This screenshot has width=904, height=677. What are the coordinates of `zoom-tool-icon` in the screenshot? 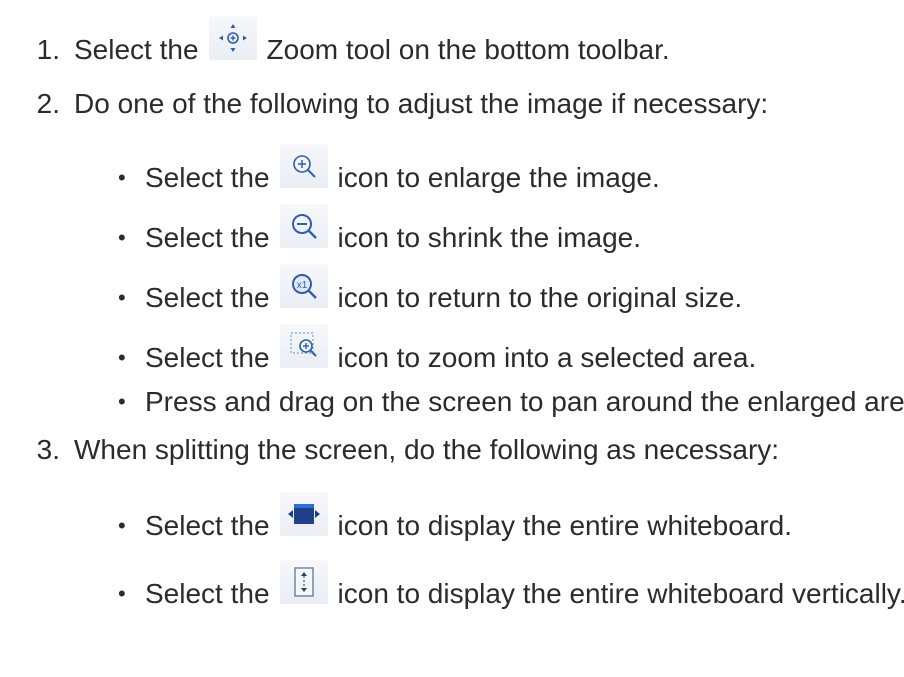 It's located at (232, 38).